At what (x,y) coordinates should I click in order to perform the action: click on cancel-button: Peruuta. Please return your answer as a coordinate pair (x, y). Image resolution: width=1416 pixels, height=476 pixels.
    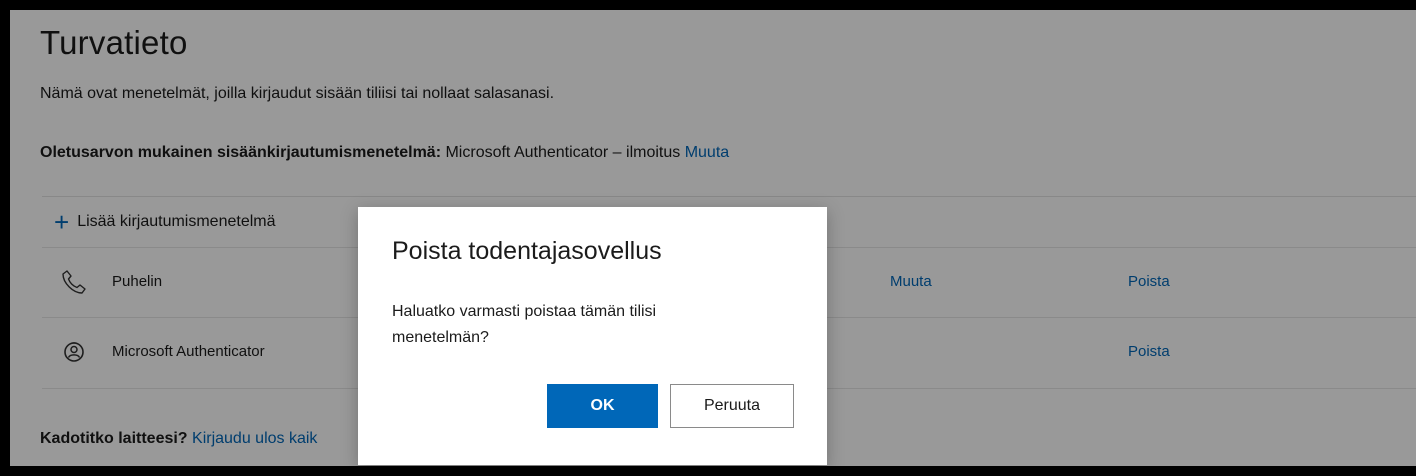
    Looking at the image, I should click on (732, 406).